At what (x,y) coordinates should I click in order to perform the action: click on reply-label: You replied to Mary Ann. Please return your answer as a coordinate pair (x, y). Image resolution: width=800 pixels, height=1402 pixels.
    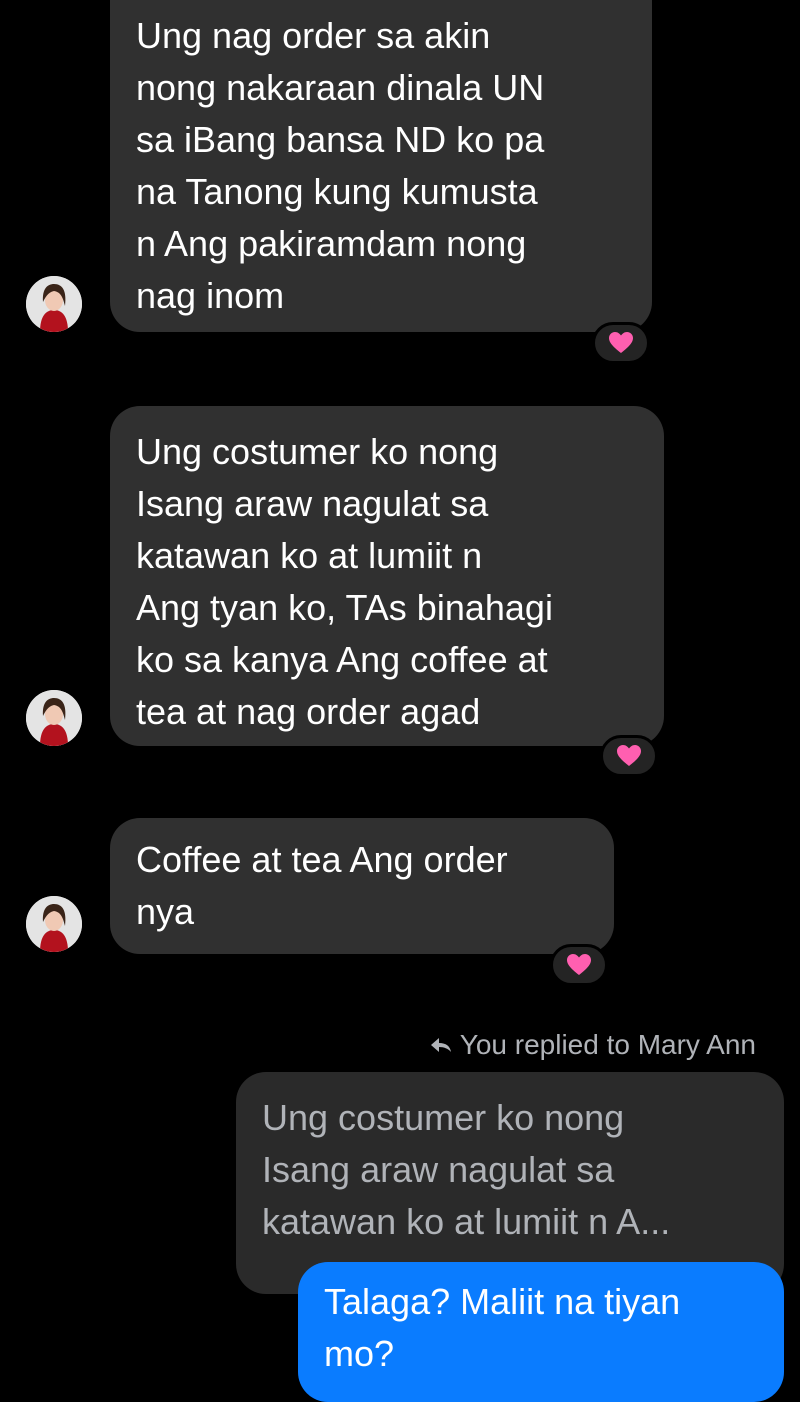
    Looking at the image, I should click on (607, 1044).